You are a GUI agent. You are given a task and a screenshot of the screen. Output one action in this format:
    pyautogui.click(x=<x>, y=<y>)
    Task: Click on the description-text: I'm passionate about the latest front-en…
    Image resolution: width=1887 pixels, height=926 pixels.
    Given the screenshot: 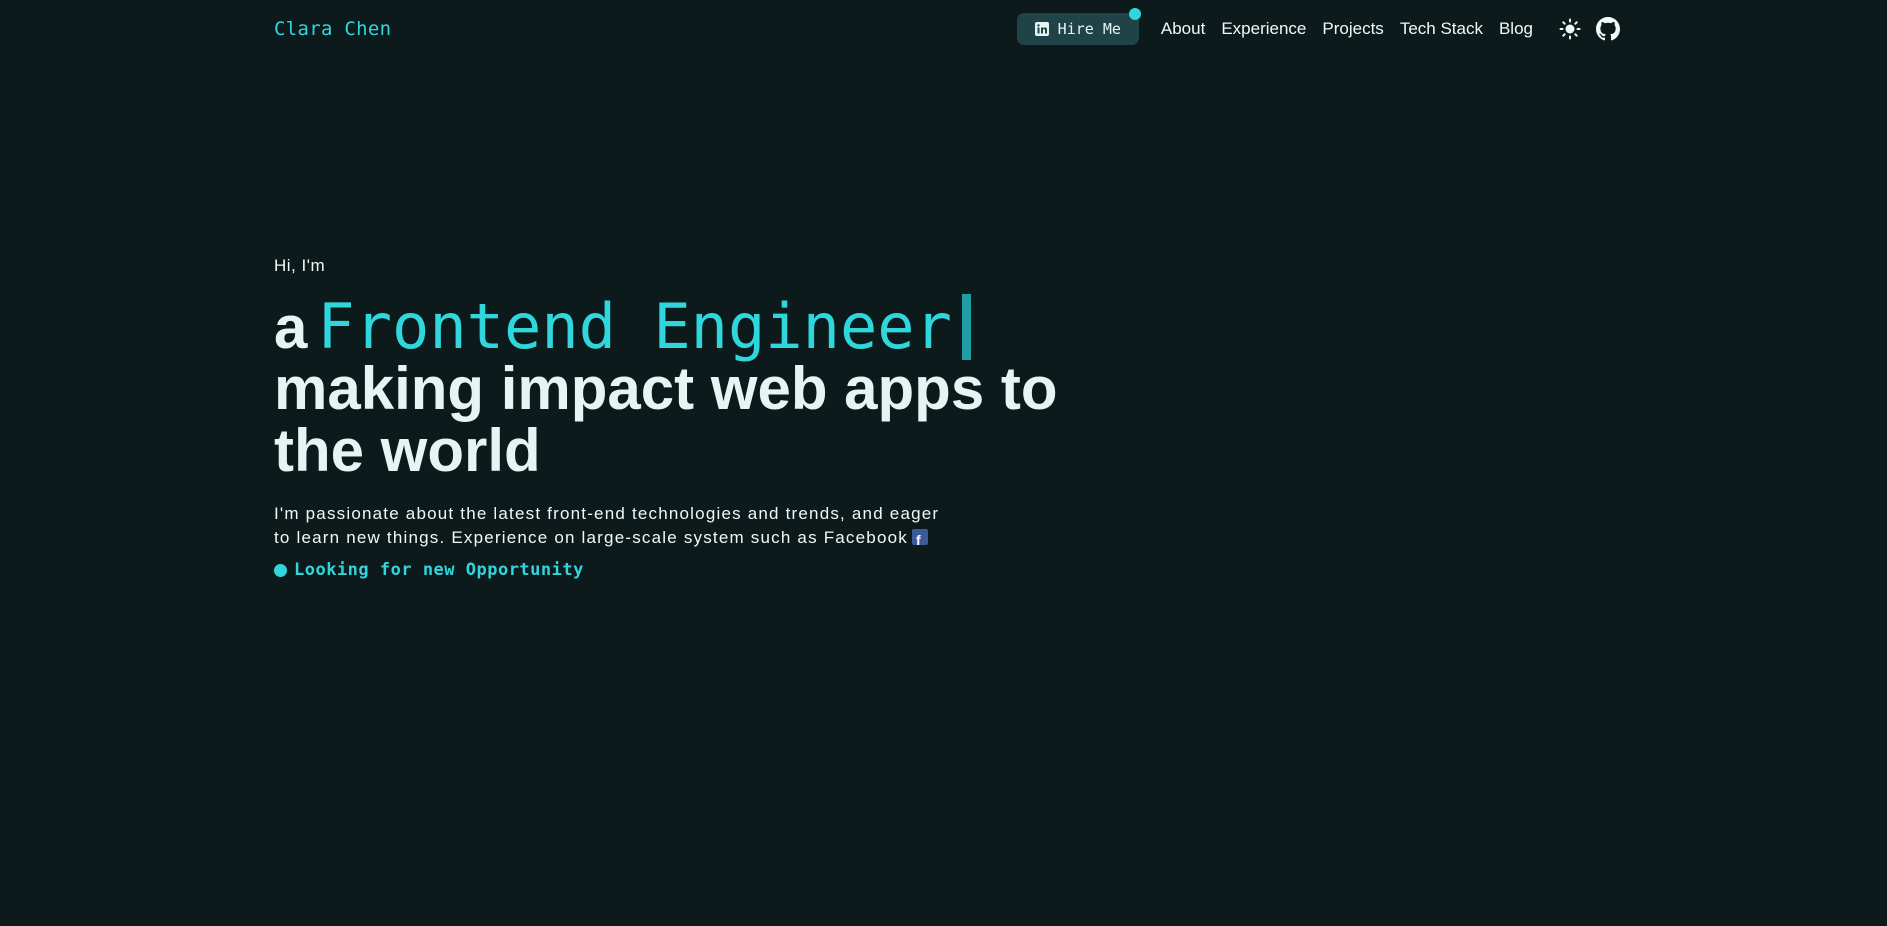 What is the action you would take?
    pyautogui.click(x=607, y=525)
    